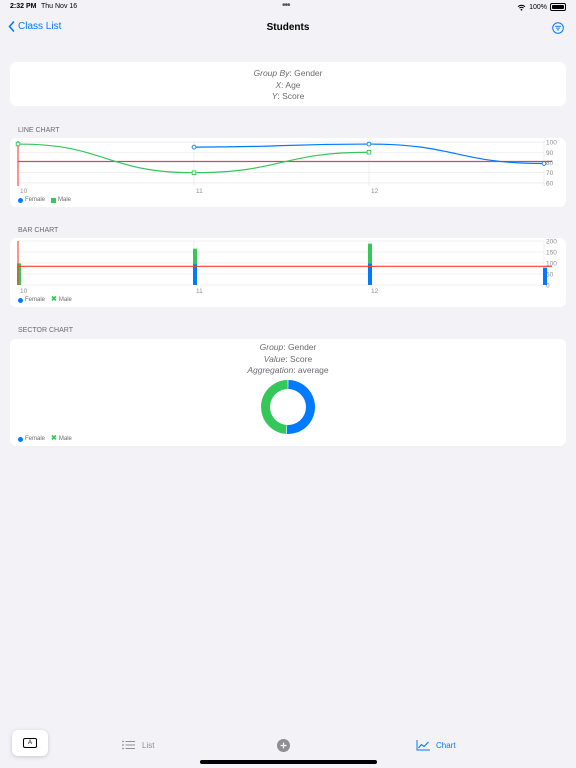 The height and width of the screenshot is (768, 576). What do you see at coordinates (423, 745) in the screenshot?
I see `chart-icon` at bounding box center [423, 745].